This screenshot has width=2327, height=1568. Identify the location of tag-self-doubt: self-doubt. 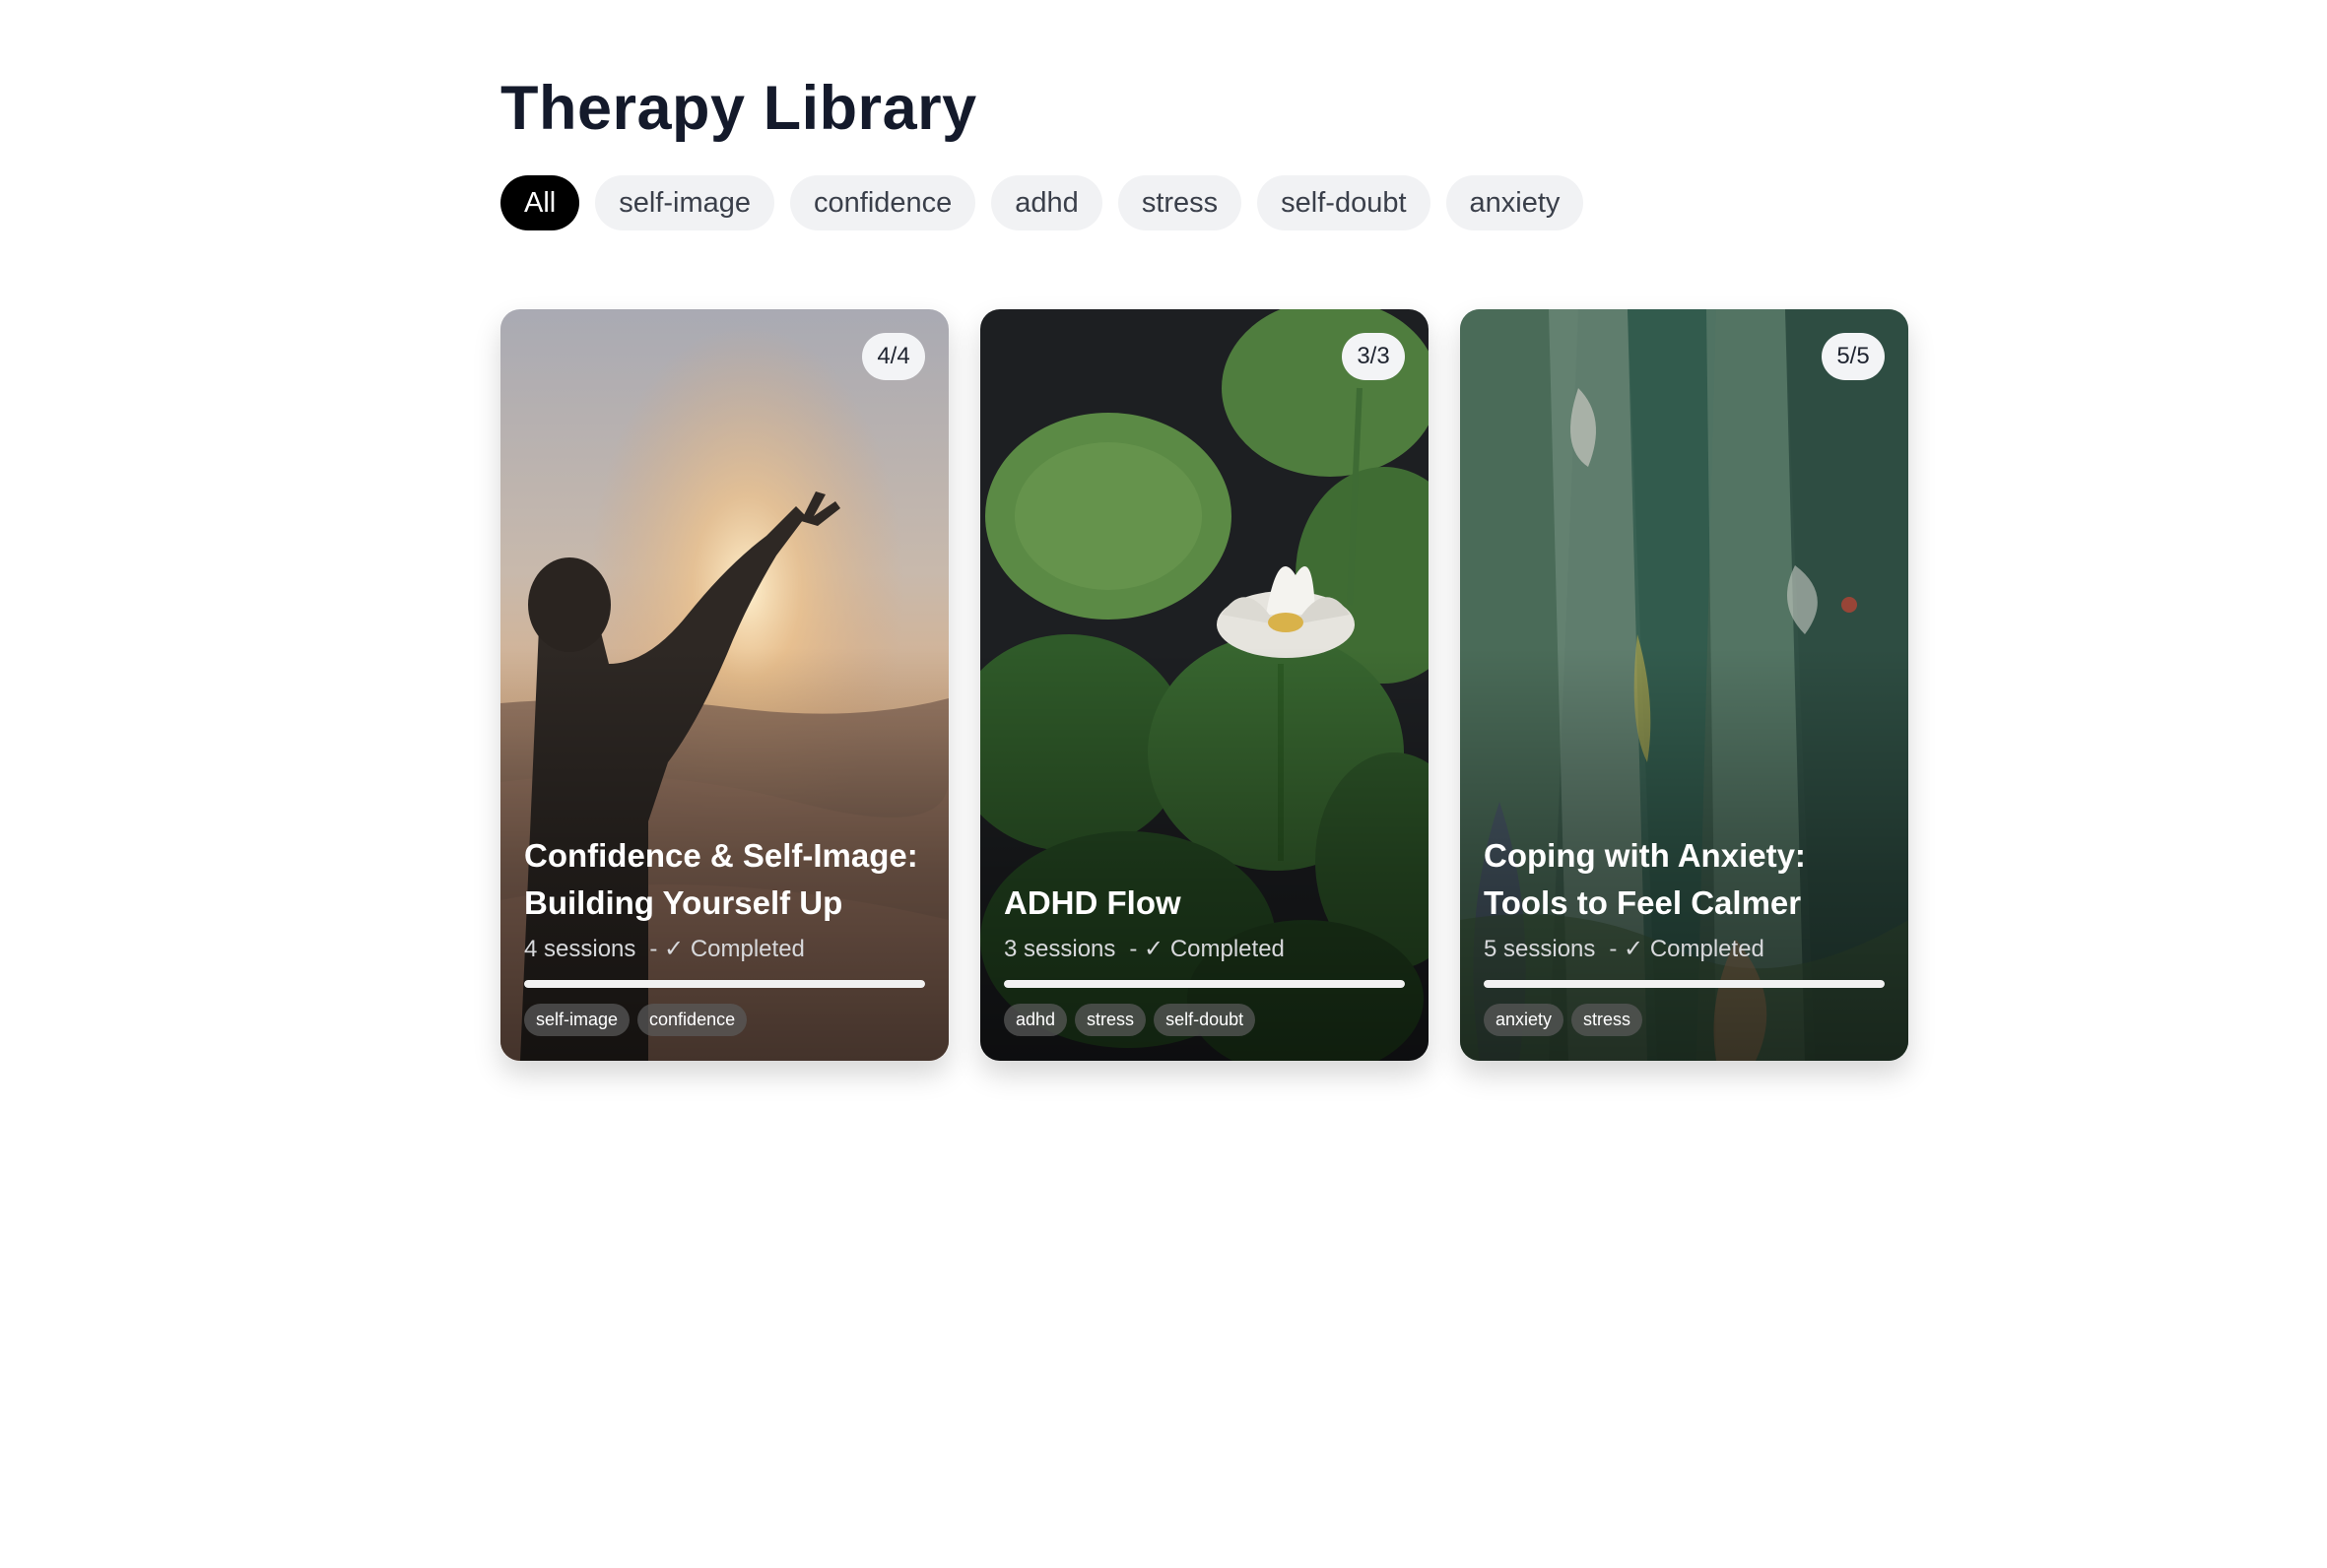
(1205, 1020).